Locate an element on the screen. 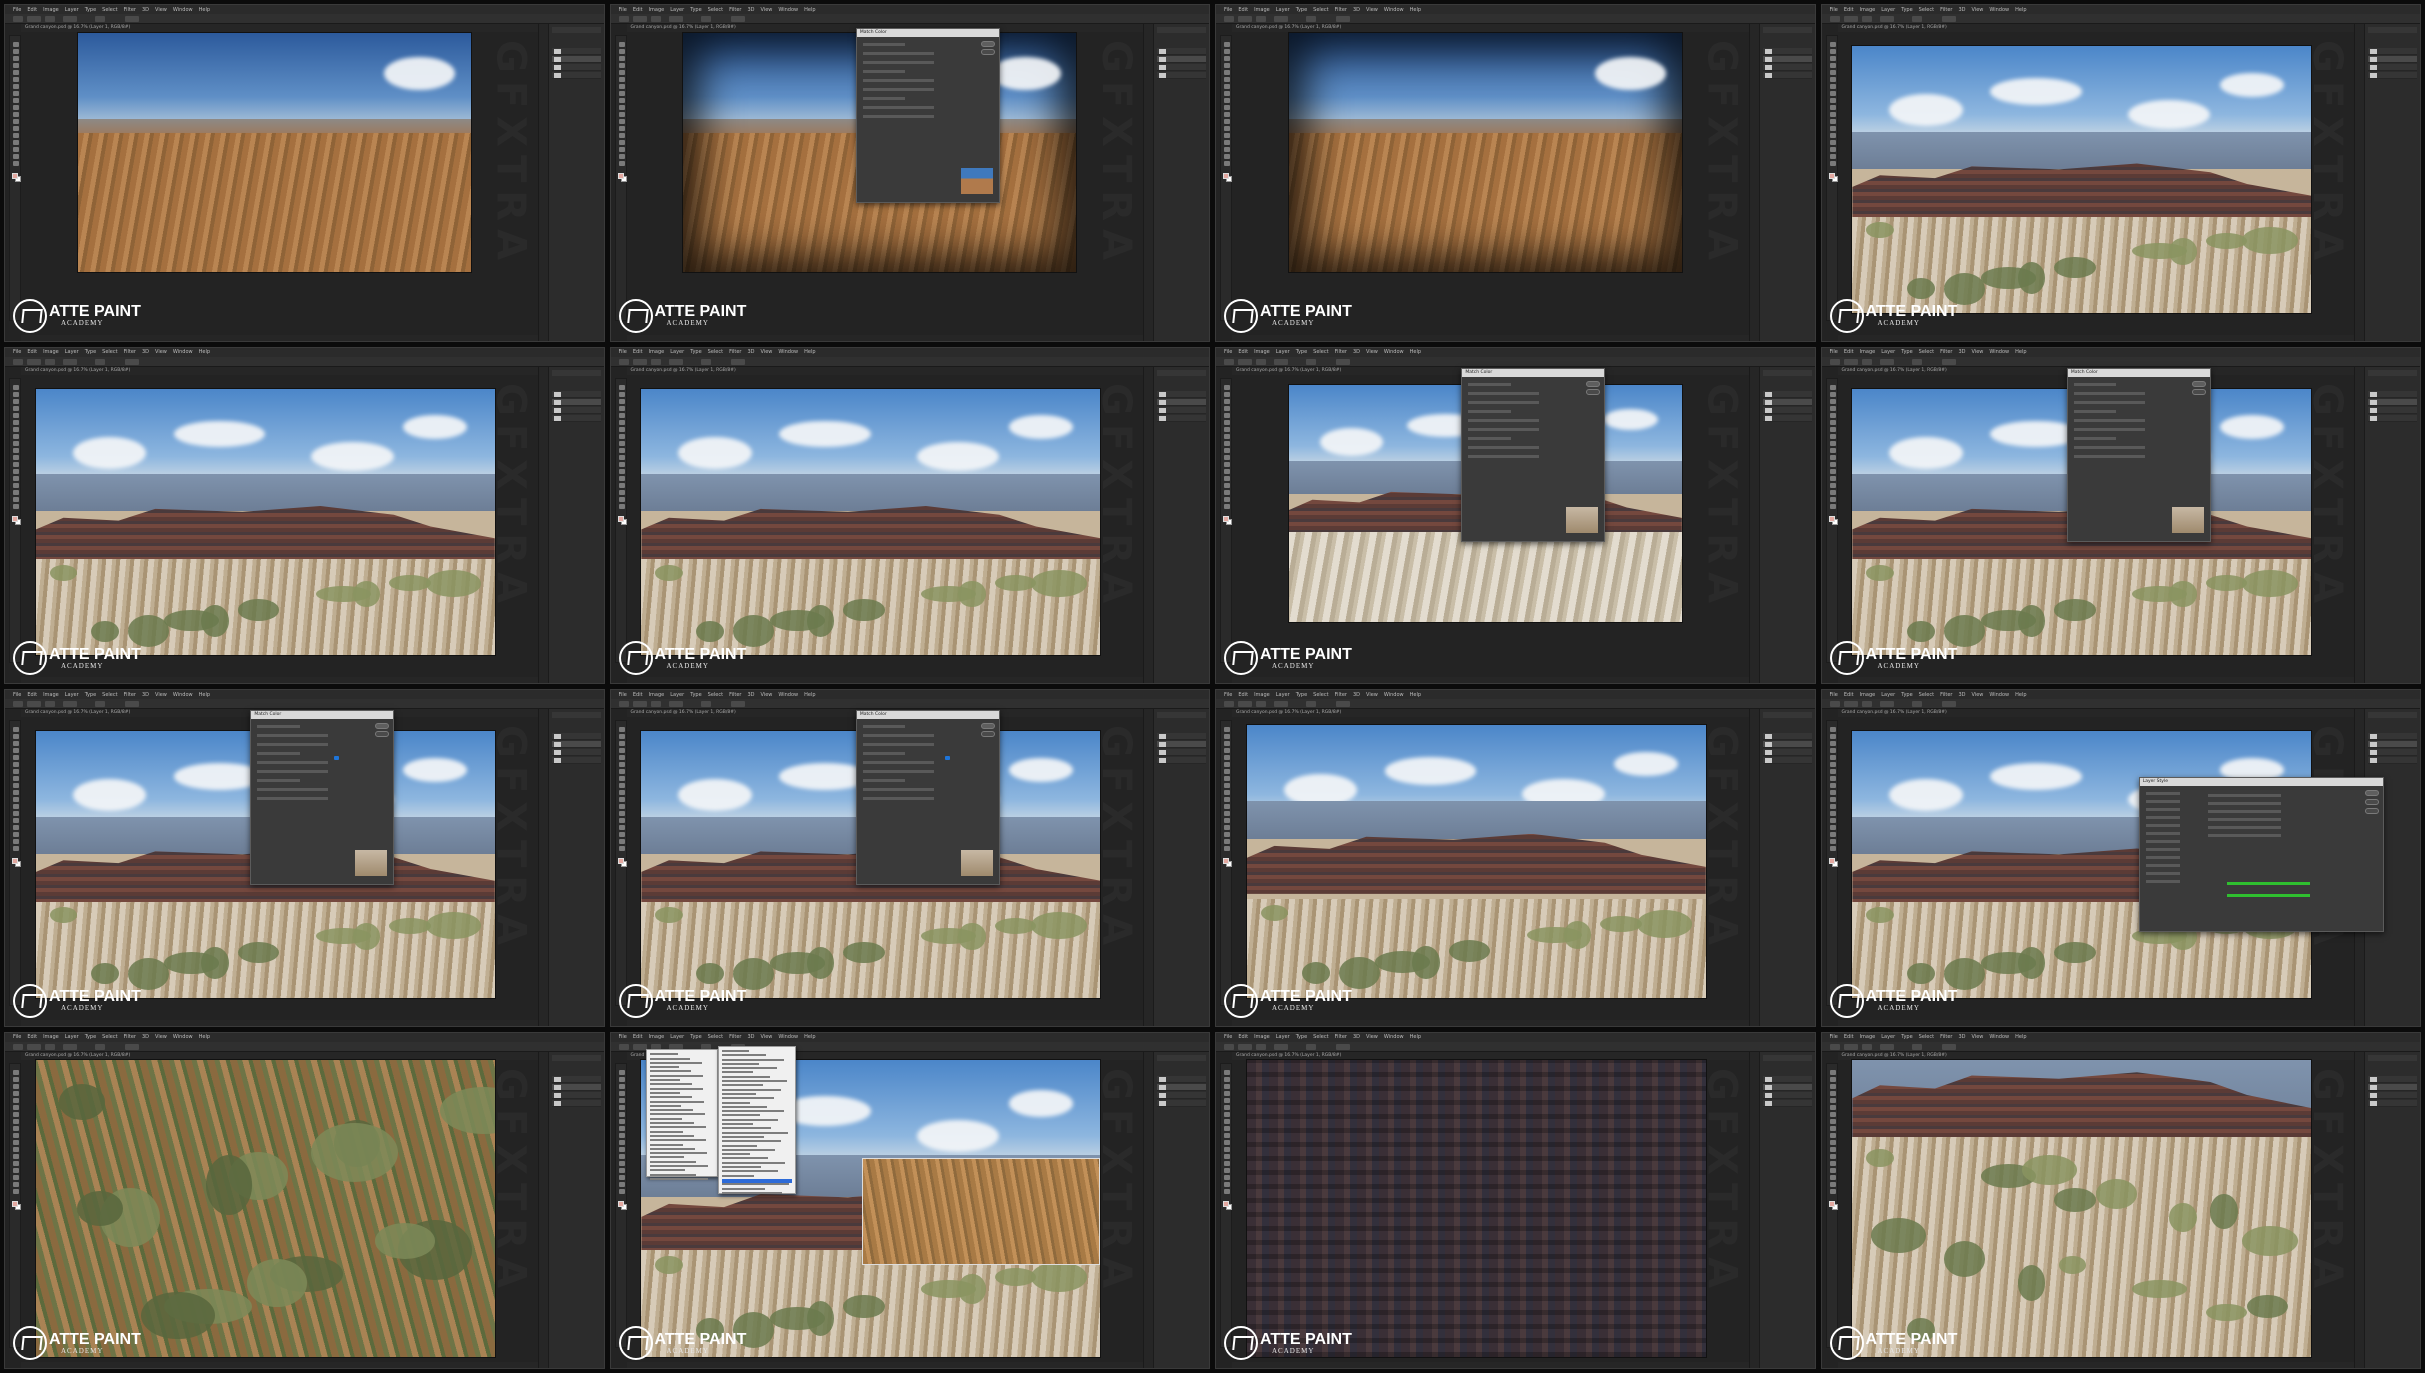 The image size is (2425, 1373). menu-image: Image is located at coordinates (1262, 1037).